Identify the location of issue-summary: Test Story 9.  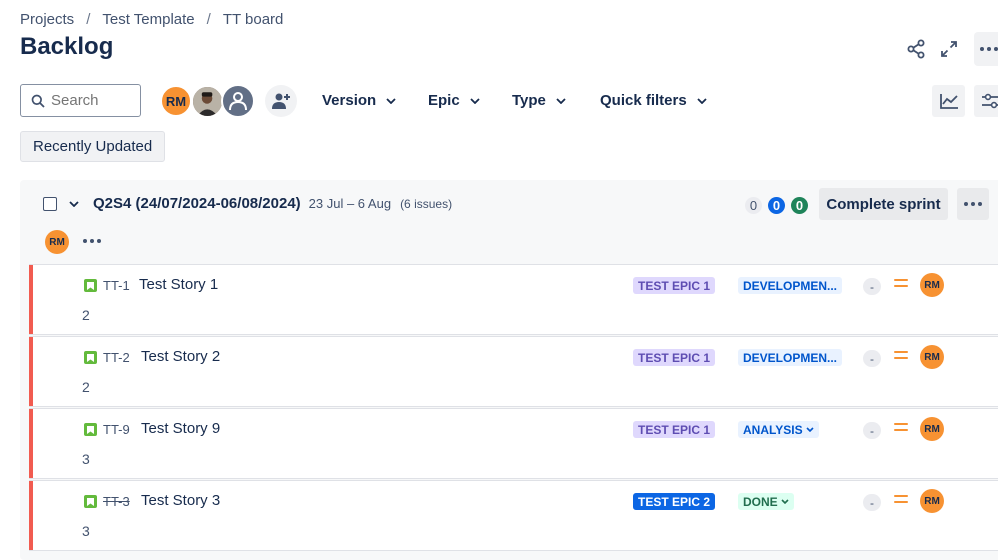
(180, 428).